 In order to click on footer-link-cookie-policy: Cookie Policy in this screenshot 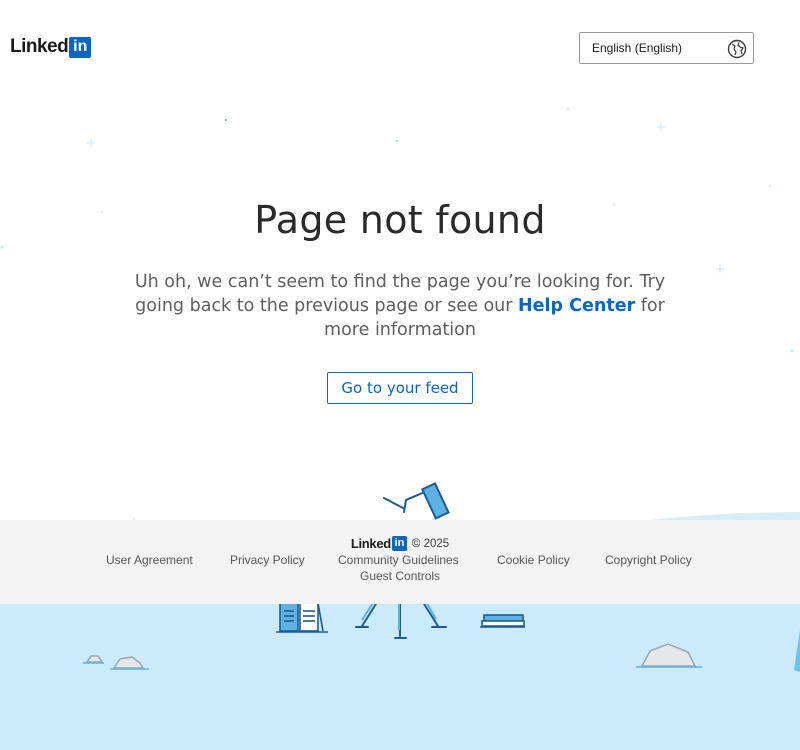, I will do `click(533, 560)`.